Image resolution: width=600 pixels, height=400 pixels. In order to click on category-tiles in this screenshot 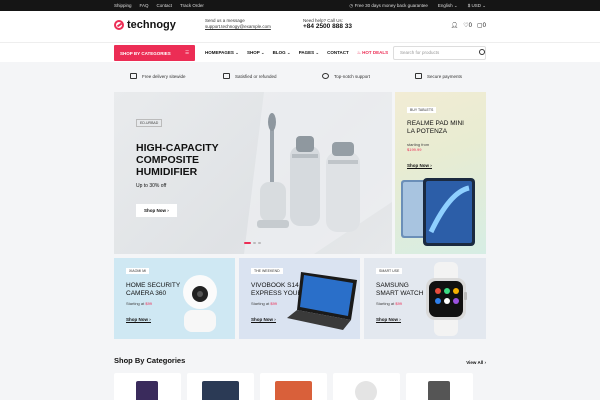, I will do `click(293, 386)`.